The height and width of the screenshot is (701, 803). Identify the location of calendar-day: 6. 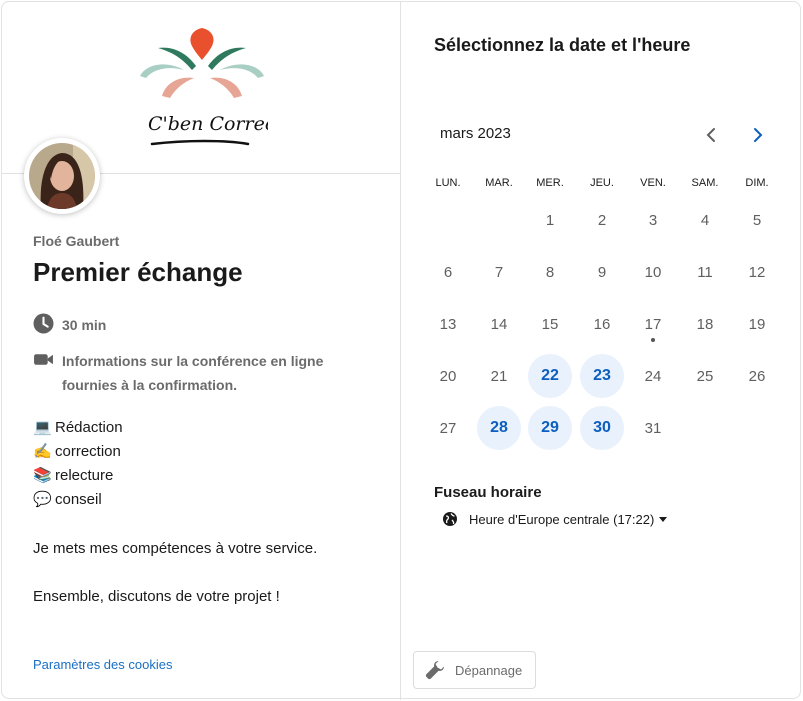
(448, 272).